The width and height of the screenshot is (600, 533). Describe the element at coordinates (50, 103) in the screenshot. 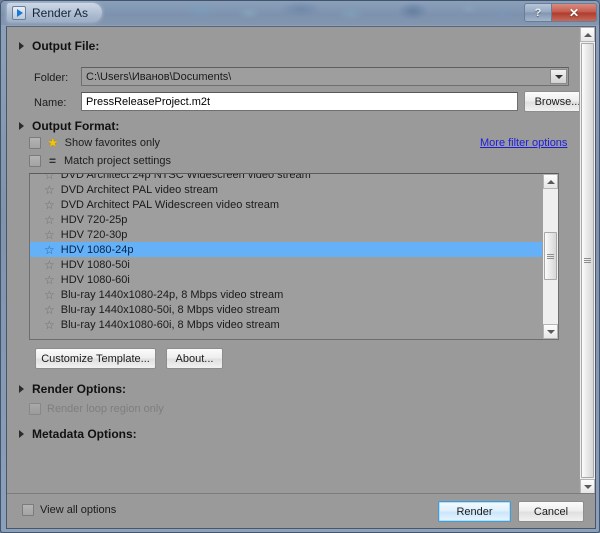

I see `name-label: Name:` at that location.